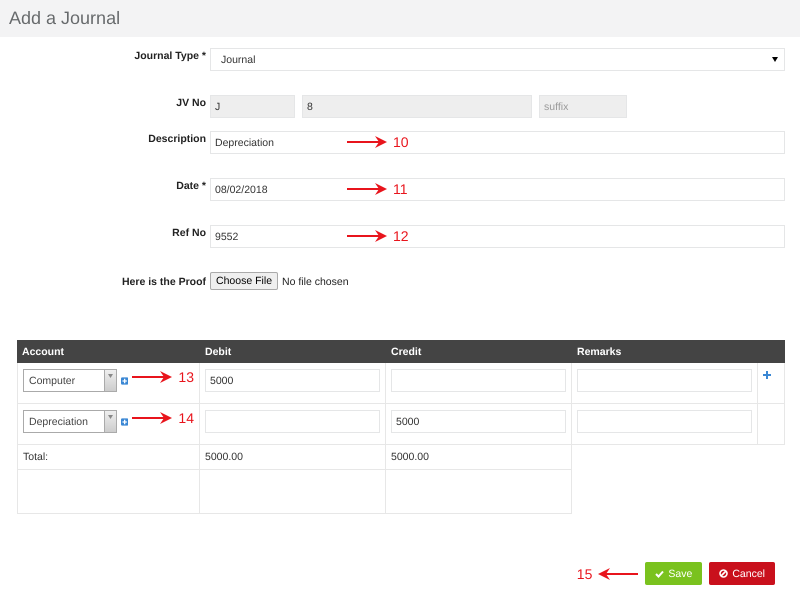 The height and width of the screenshot is (607, 800). I want to click on field-label: Date *, so click(190, 186).